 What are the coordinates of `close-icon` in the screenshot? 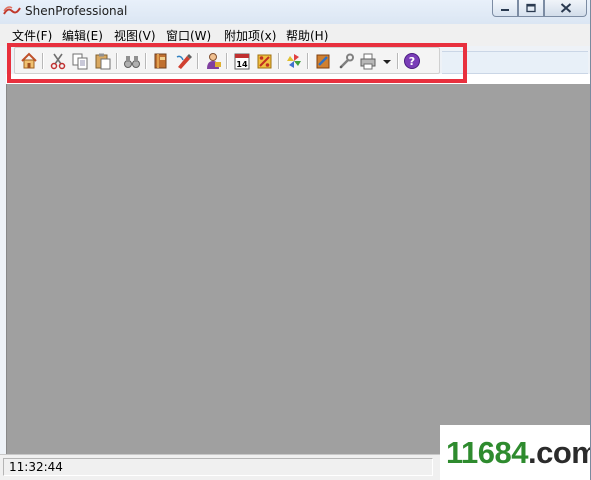 It's located at (565, 8).